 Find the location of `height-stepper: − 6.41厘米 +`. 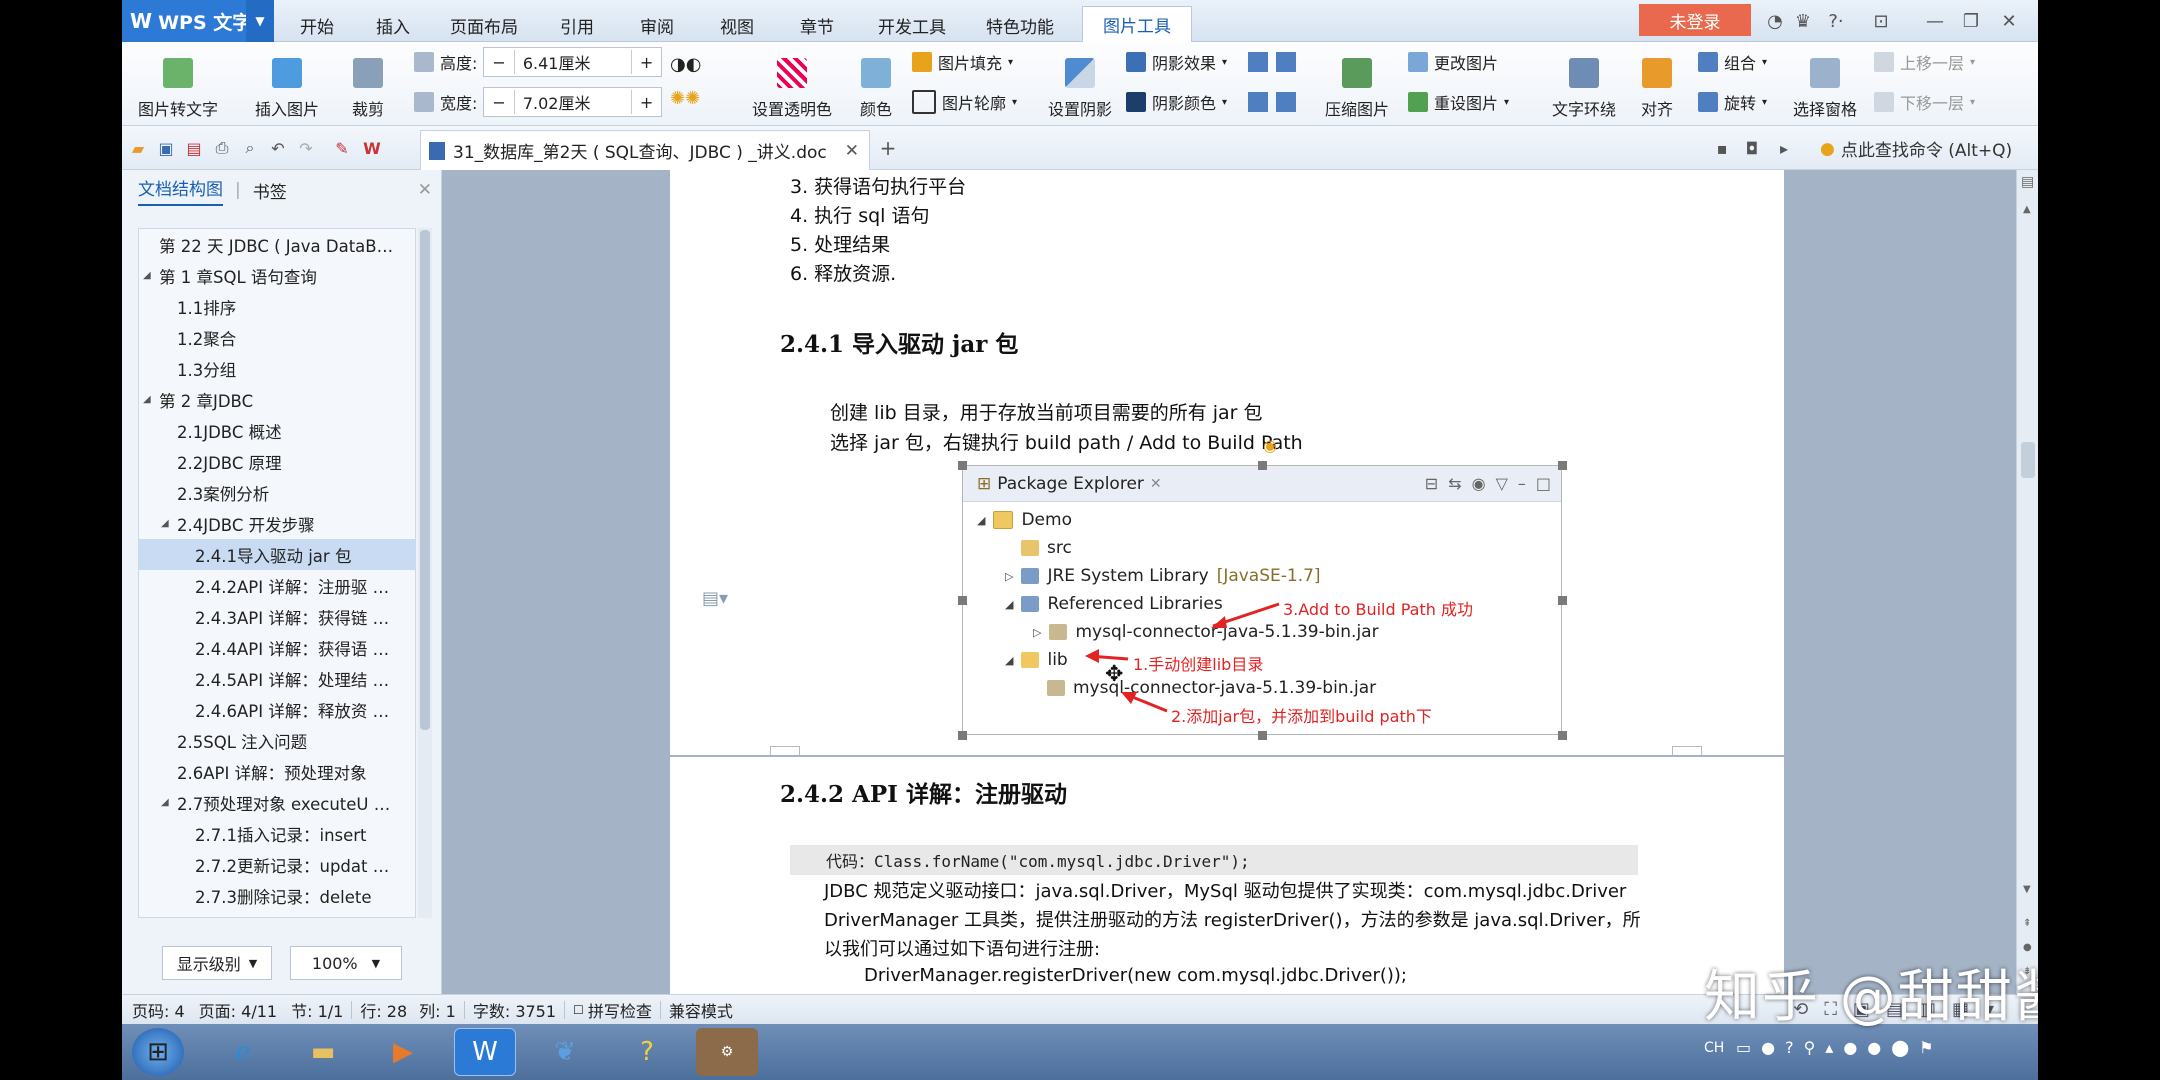

height-stepper: − 6.41厘米 + is located at coordinates (573, 62).